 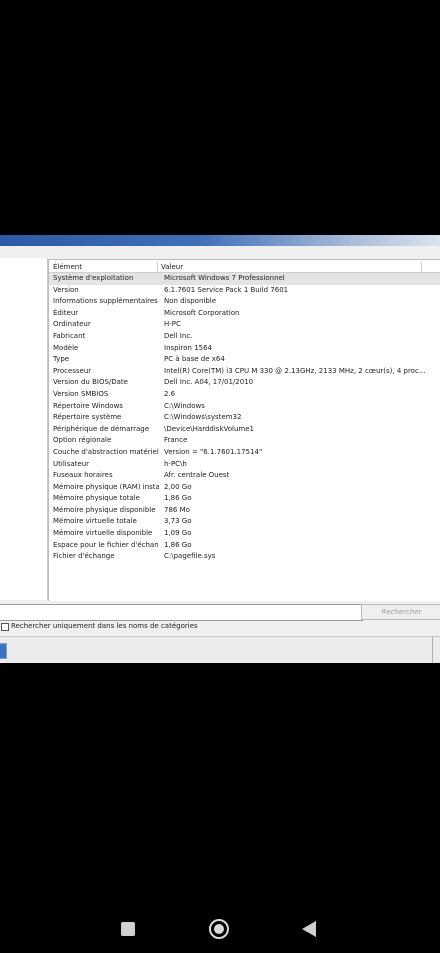 What do you see at coordinates (101, 428) in the screenshot?
I see `row-key: Périphérique de démarrage` at bounding box center [101, 428].